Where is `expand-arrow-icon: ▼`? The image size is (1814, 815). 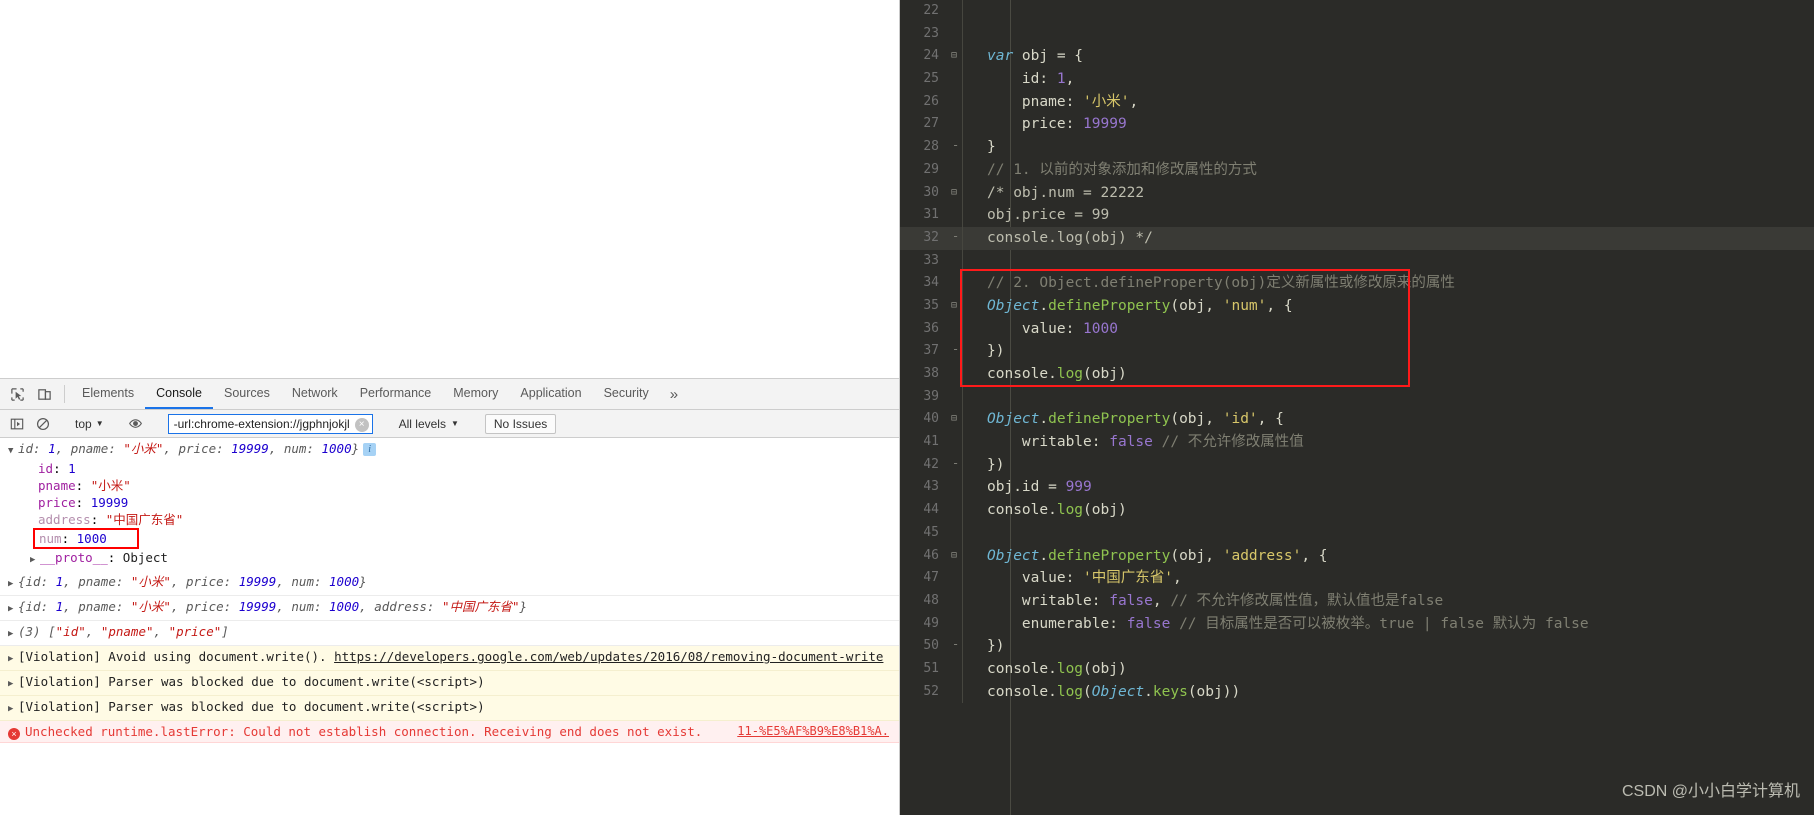 expand-arrow-icon: ▼ is located at coordinates (13, 451).